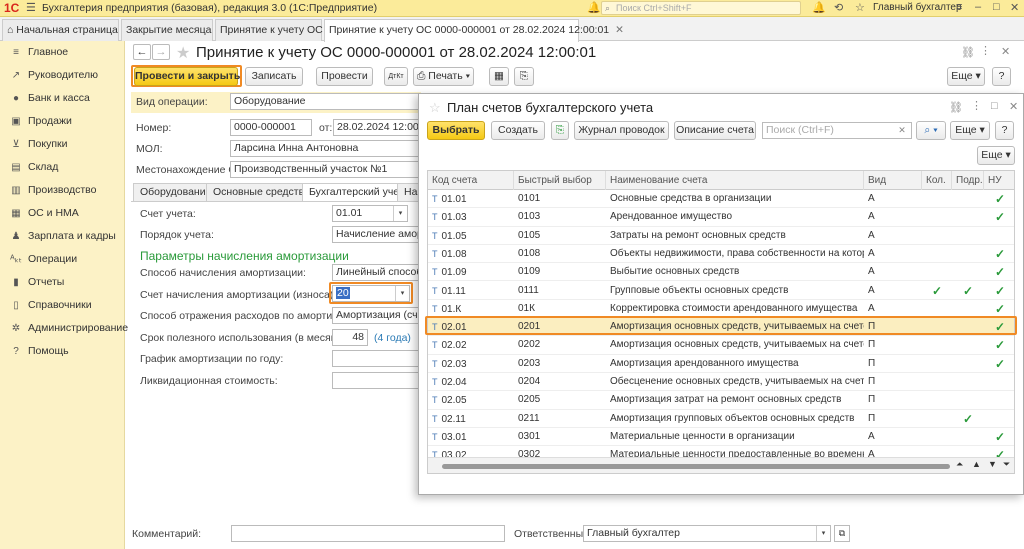  What do you see at coordinates (356, 192) in the screenshot?
I see `tab-accounting: Бухгалтерский учет` at bounding box center [356, 192].